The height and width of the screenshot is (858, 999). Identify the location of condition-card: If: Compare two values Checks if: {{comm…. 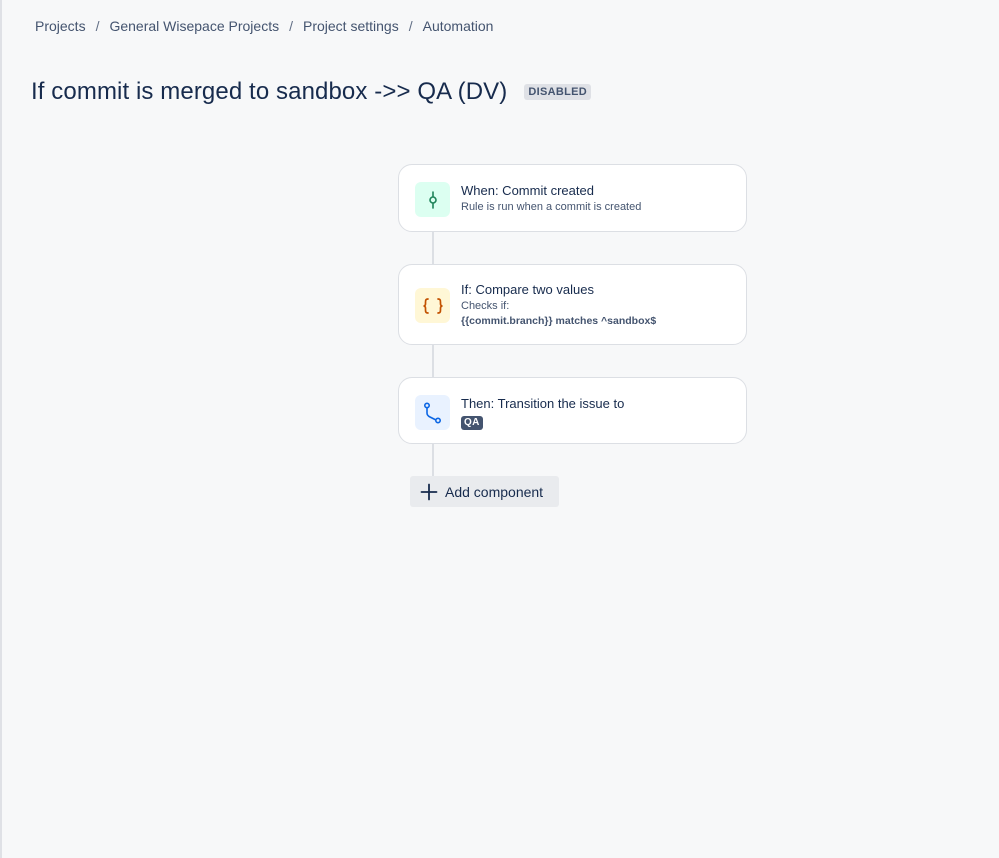
(572, 304).